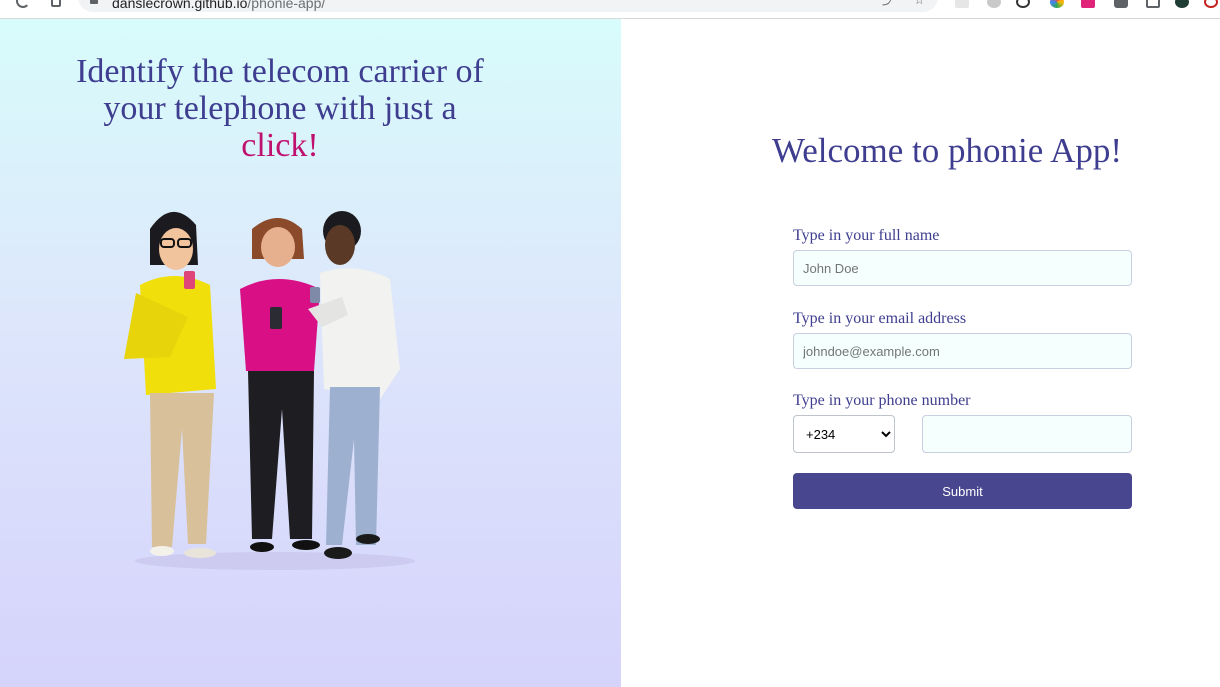 The width and height of the screenshot is (1220, 687). Describe the element at coordinates (962, 491) in the screenshot. I see `submit-button: Submit` at that location.